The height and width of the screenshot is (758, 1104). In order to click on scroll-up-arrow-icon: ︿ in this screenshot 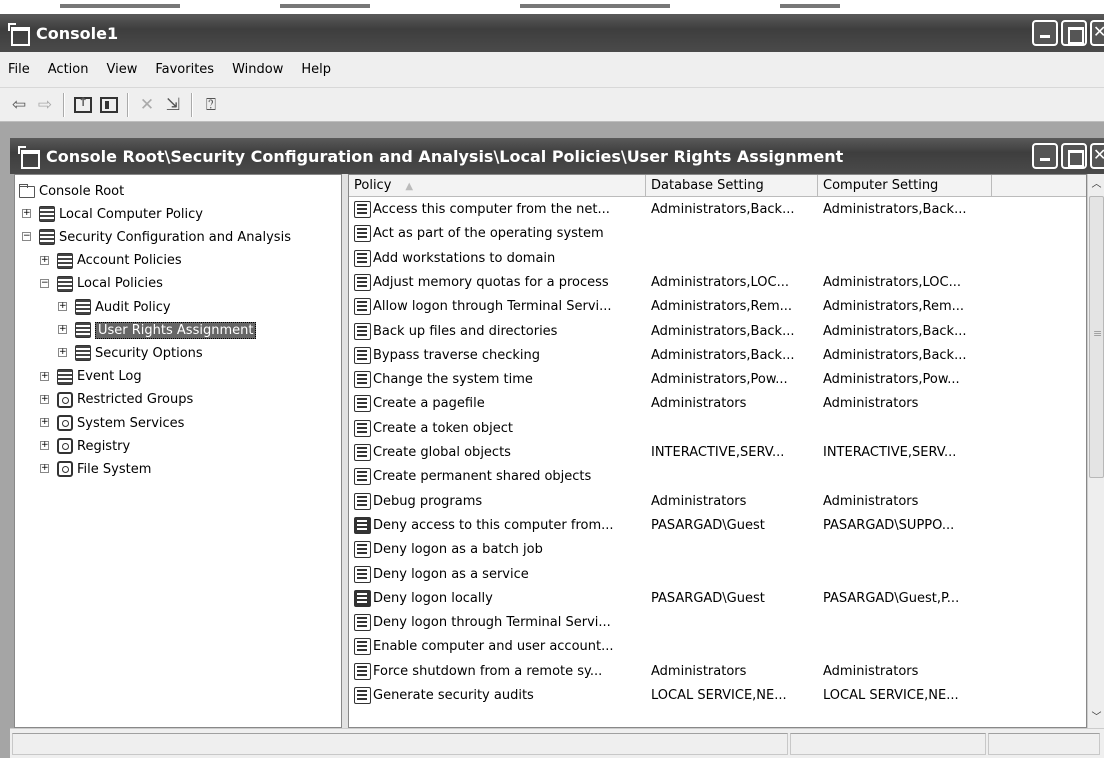, I will do `click(1096, 184)`.